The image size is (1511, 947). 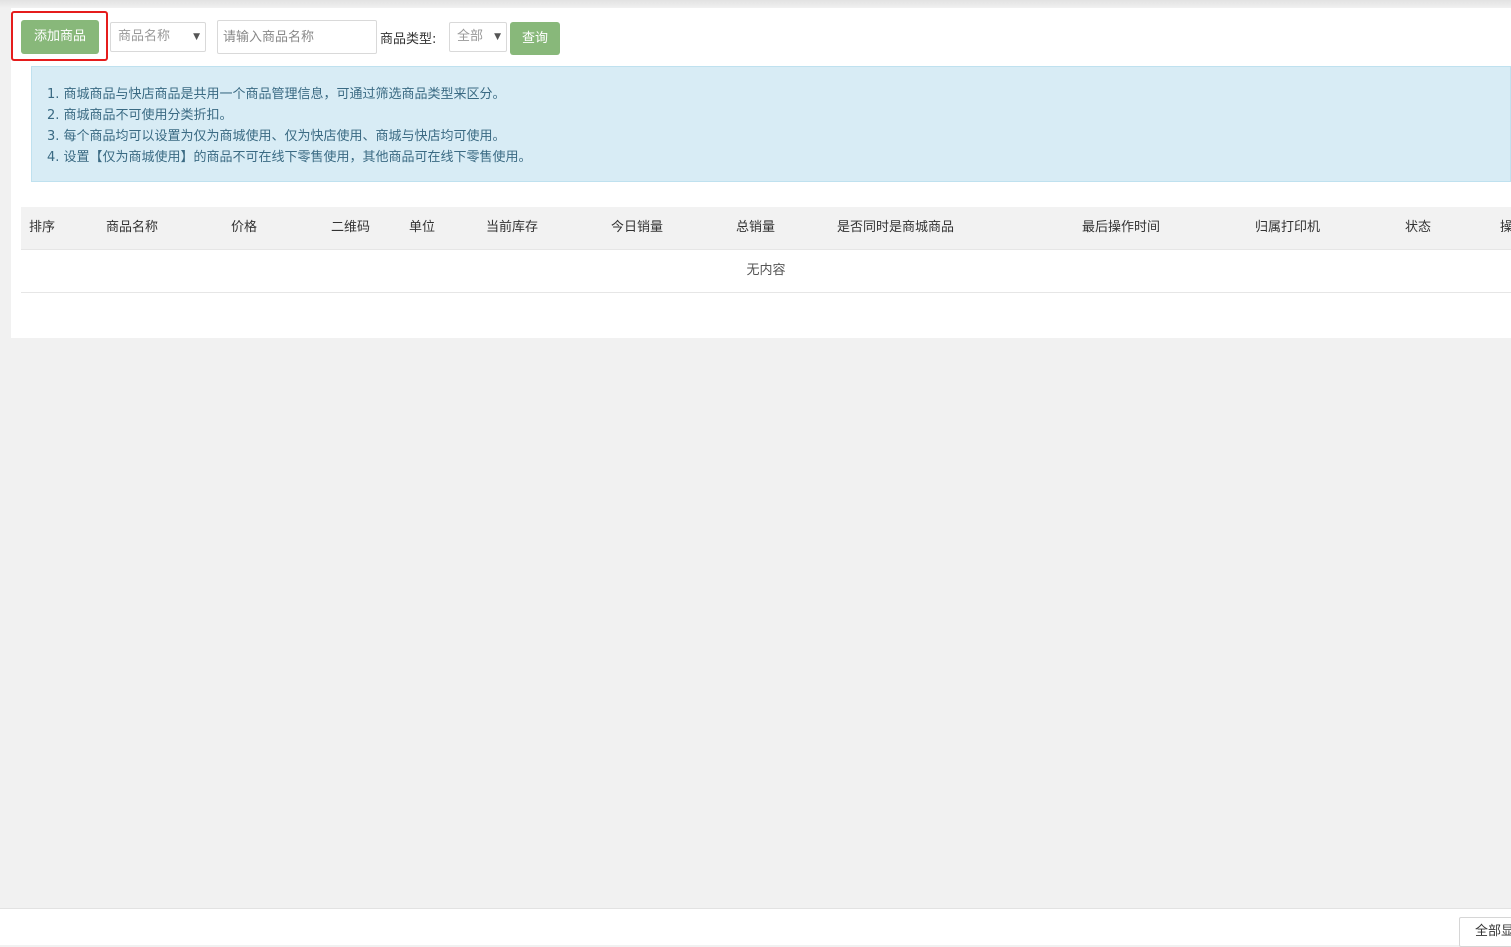 I want to click on notice-item: 3. 每个商品均可以设置为仅为商城使用、仅为快店使用、商城与快店均可使用。, so click(x=276, y=136).